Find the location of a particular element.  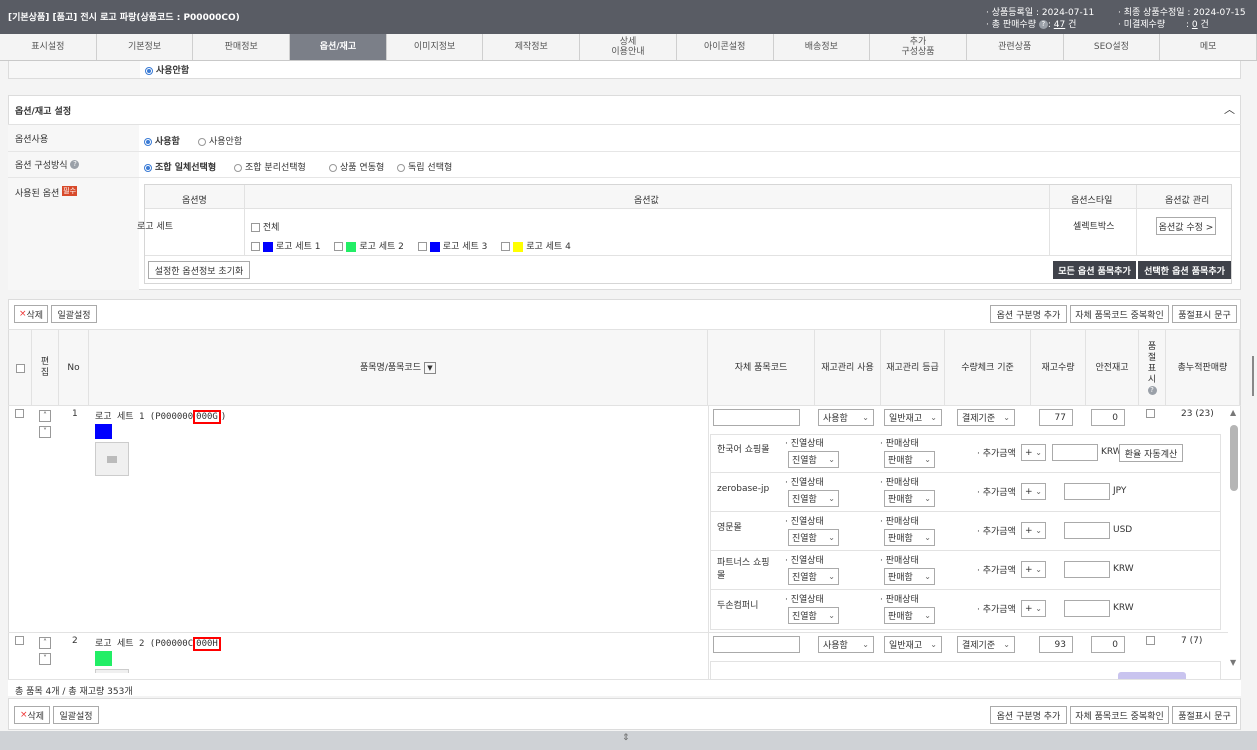

option-all: 전체 is located at coordinates (265, 226).